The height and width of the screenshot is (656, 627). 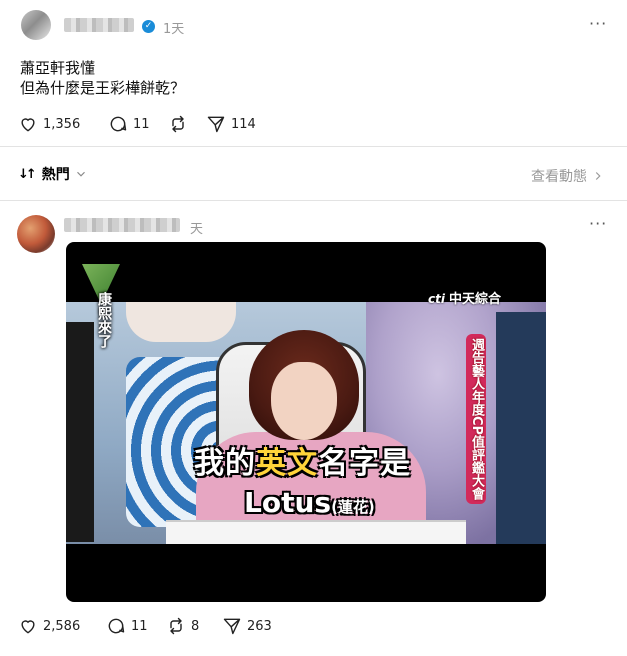 I want to click on reply-share-button: 263, so click(x=247, y=626).